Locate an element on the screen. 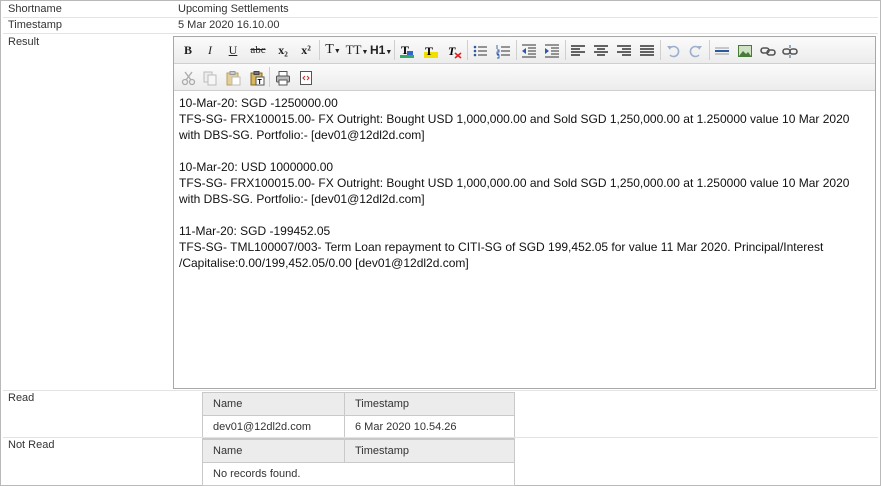 This screenshot has height=486, width=881. cell-name: dev01@12dl2d.com is located at coordinates (273, 427).